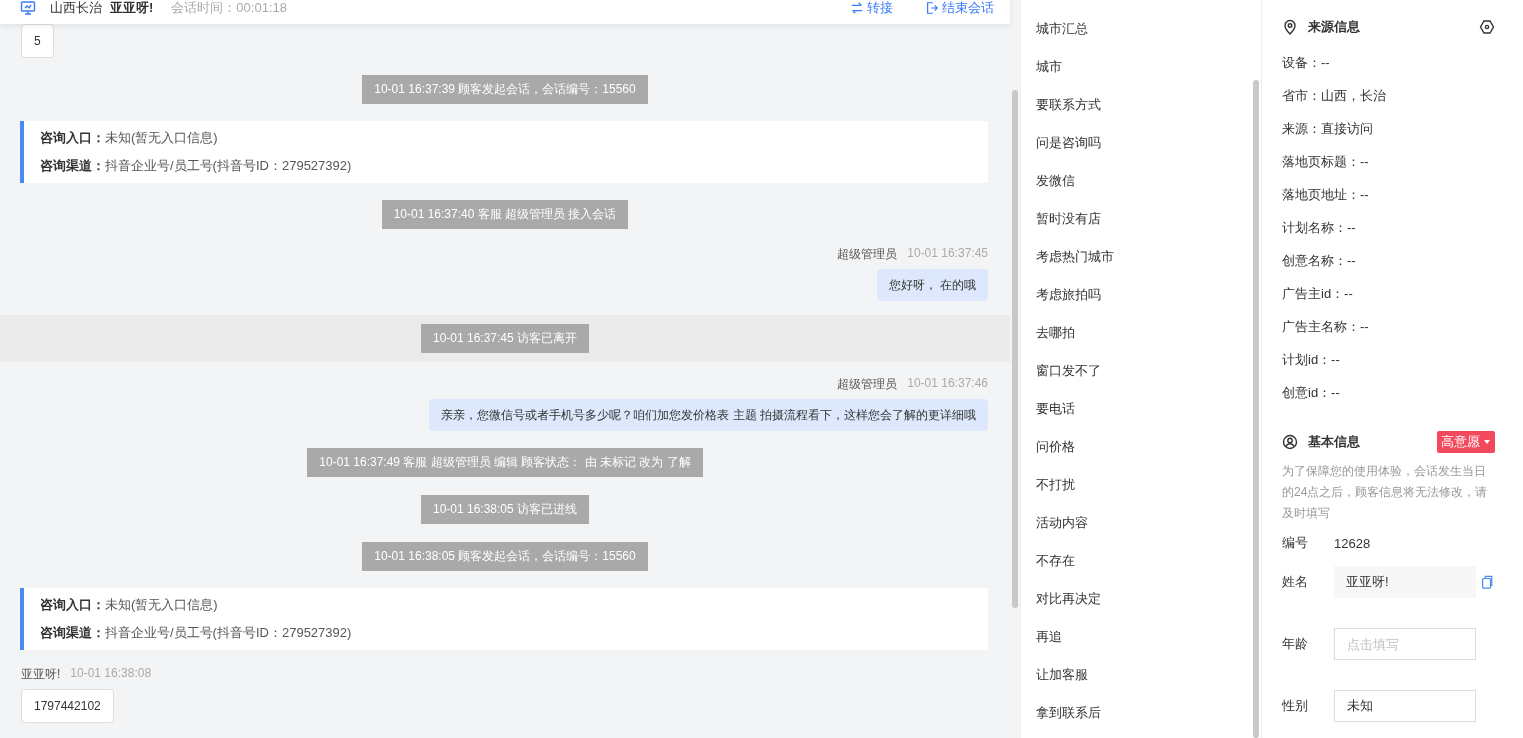 The width and height of the screenshot is (1523, 738). What do you see at coordinates (37, 41) in the screenshot?
I see `message-bubble: 5` at bounding box center [37, 41].